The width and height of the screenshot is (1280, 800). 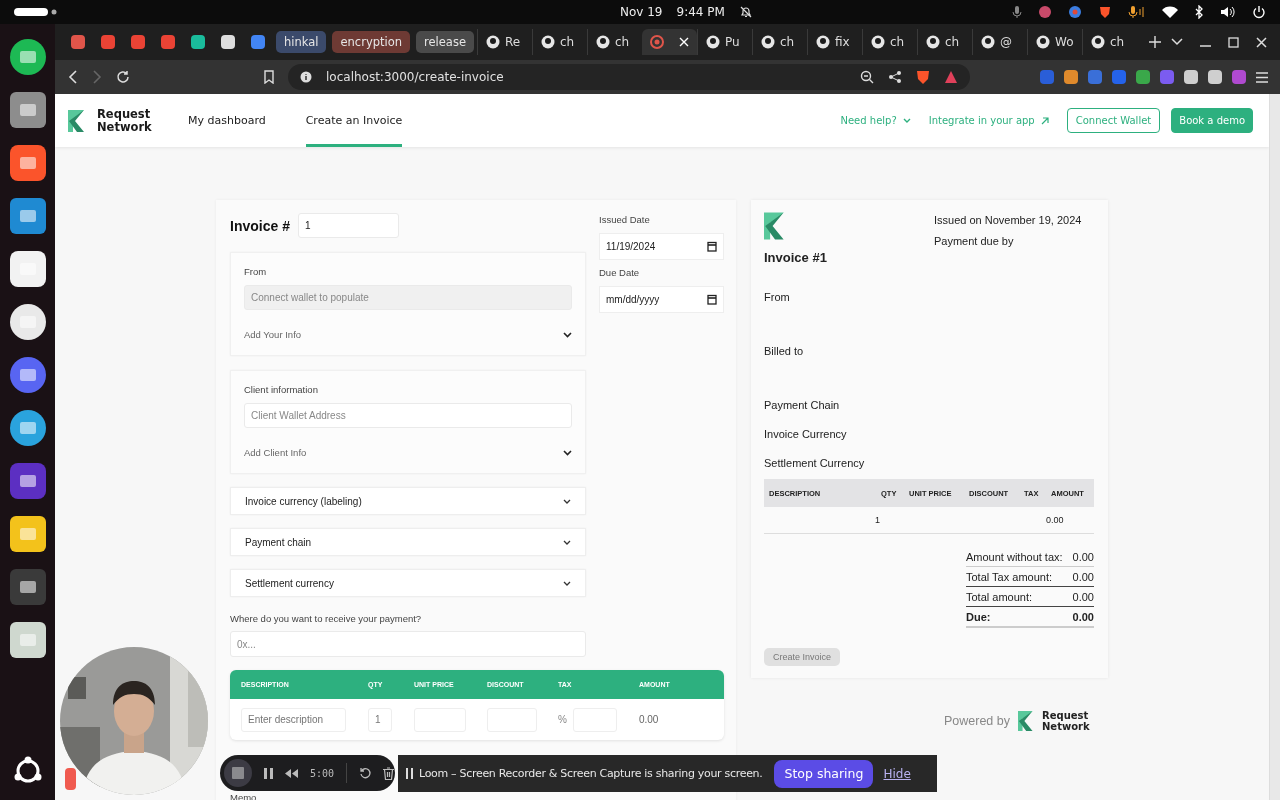 What do you see at coordinates (227, 120) in the screenshot?
I see `nav-link: My dashboard` at bounding box center [227, 120].